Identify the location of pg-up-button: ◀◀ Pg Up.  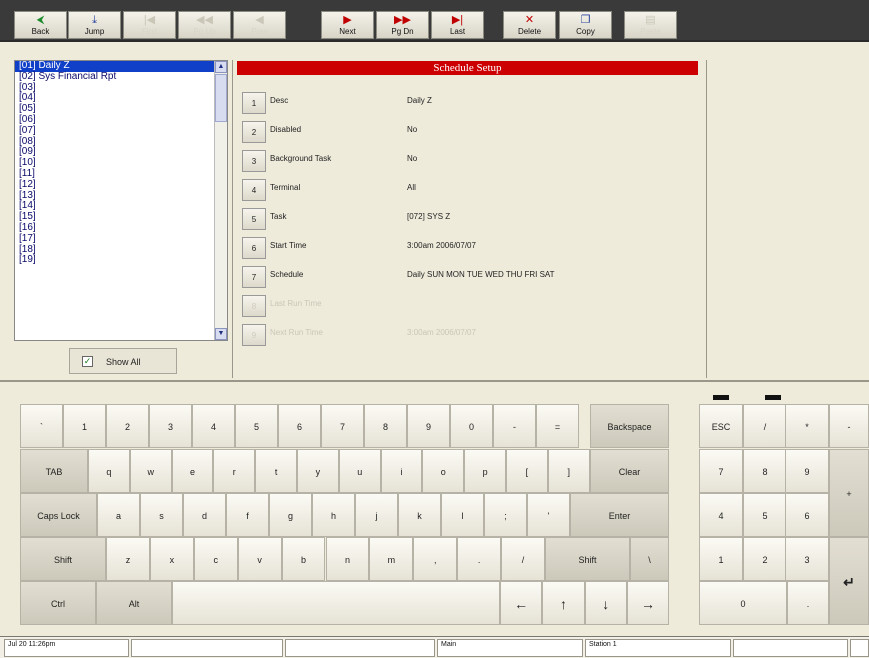
(204, 25).